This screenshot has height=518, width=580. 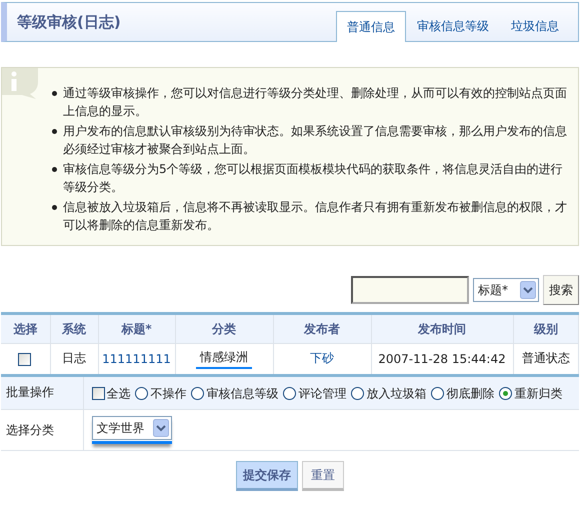 I want to click on table-cell: 日志, so click(x=74, y=359).